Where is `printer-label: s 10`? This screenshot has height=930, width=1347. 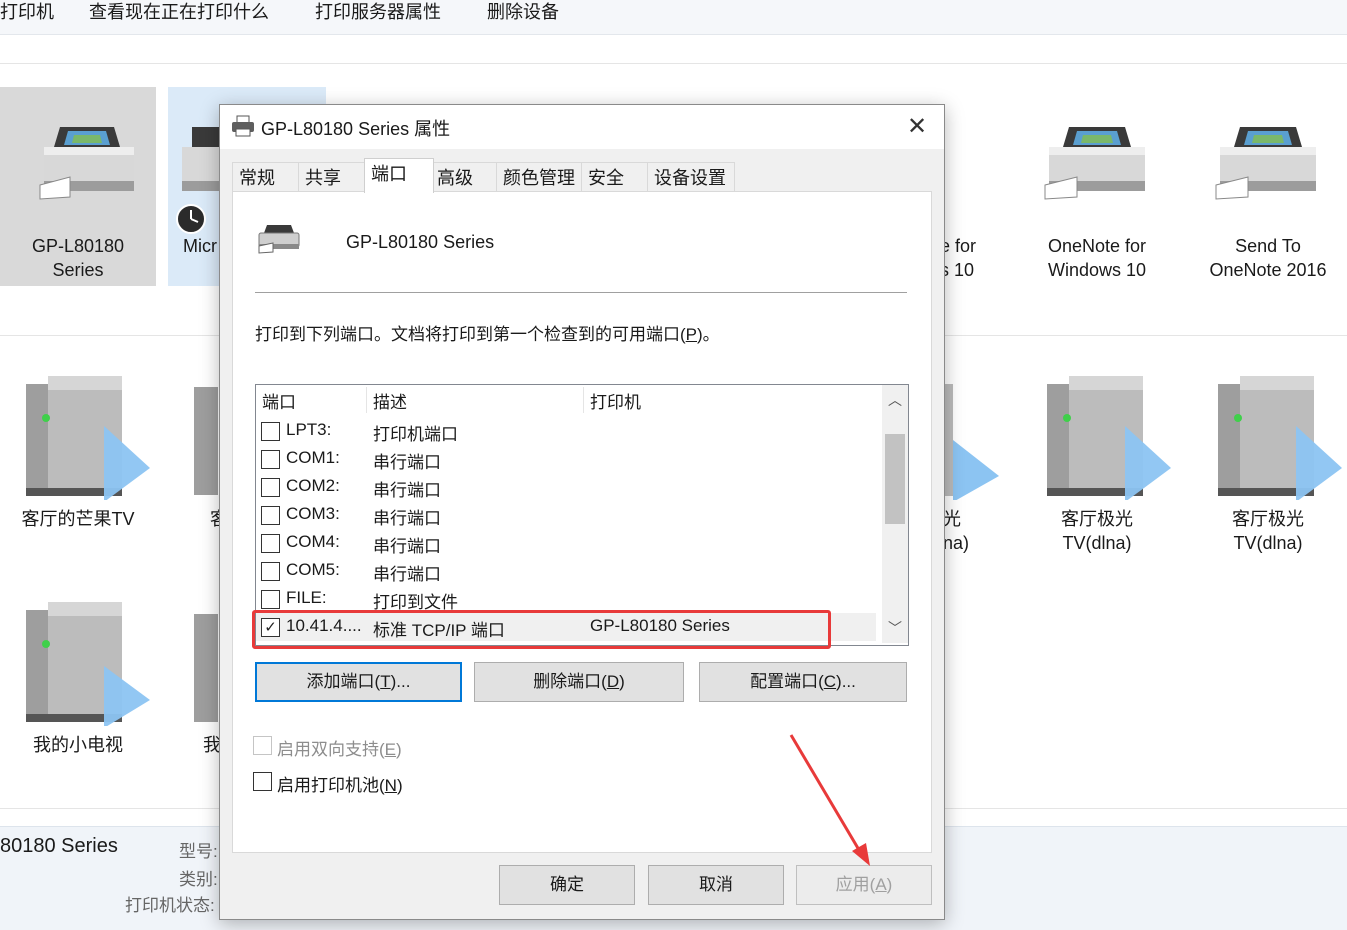 printer-label: s 10 is located at coordinates (957, 270).